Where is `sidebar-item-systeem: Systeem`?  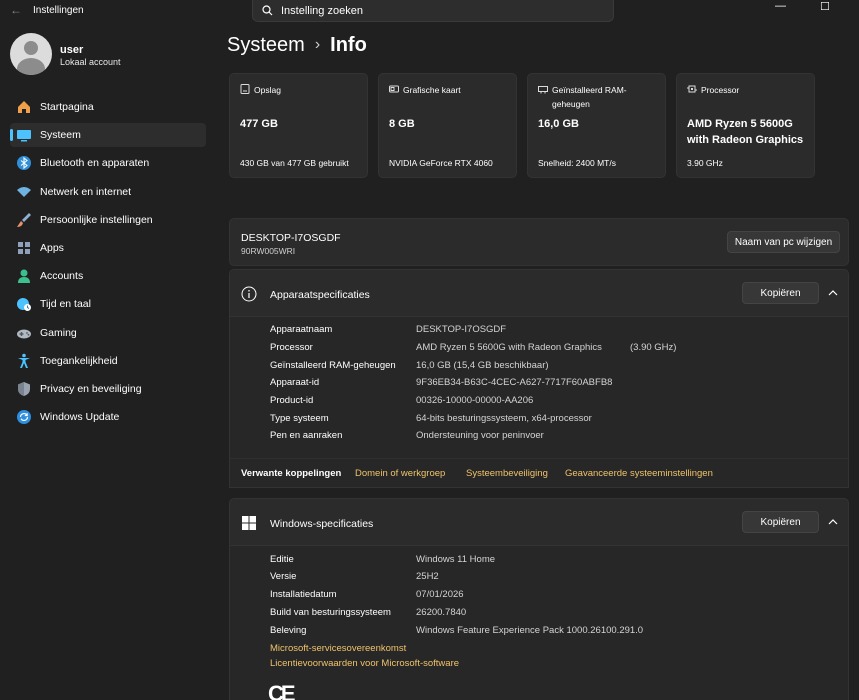 sidebar-item-systeem: Systeem is located at coordinates (108, 135).